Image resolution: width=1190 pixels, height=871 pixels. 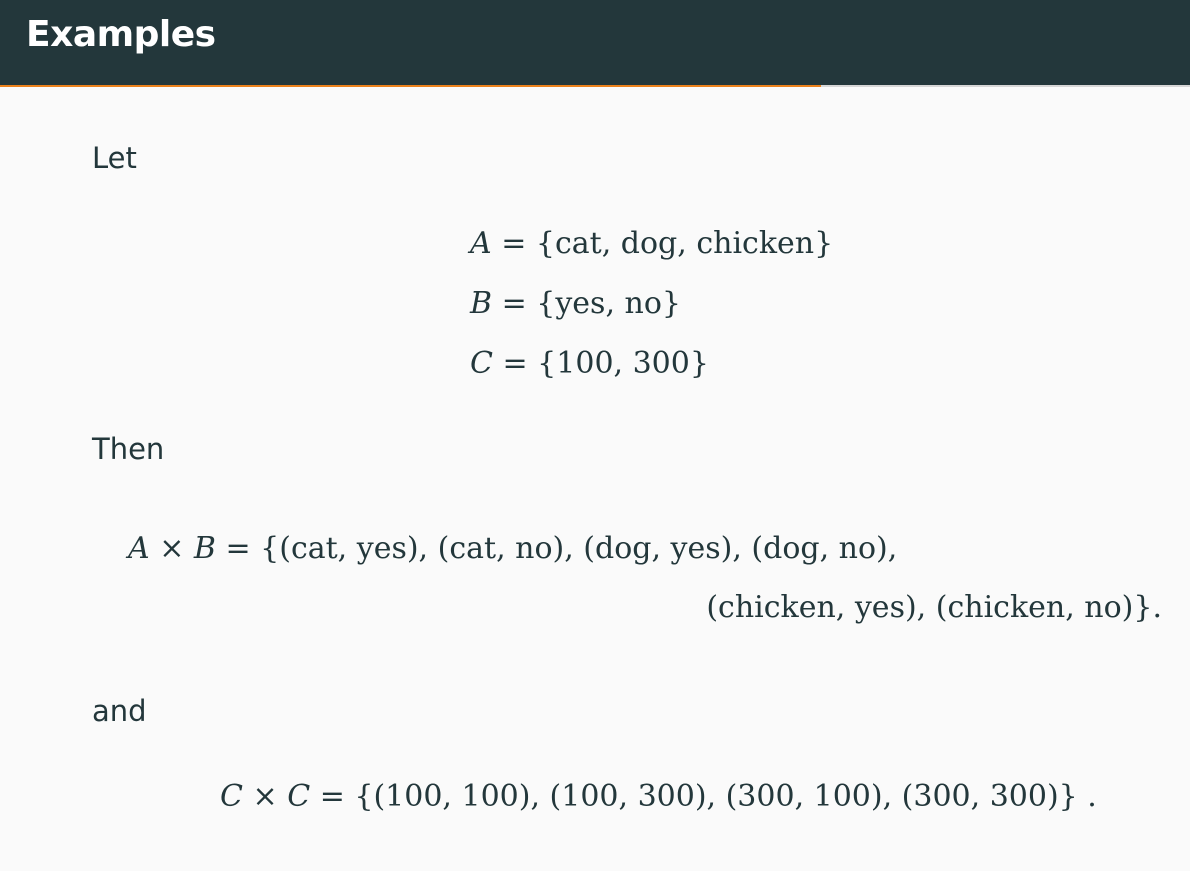 I want to click on set-c-elements: = {100, 300}, so click(x=600, y=363).